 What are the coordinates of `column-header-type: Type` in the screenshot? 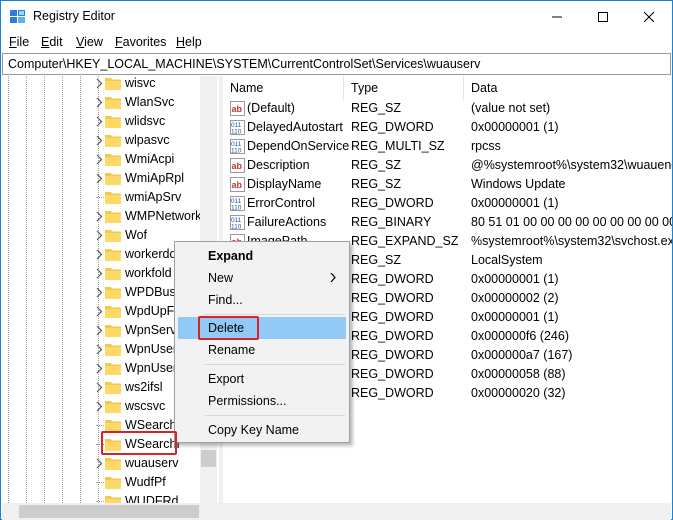 It's located at (404, 88).